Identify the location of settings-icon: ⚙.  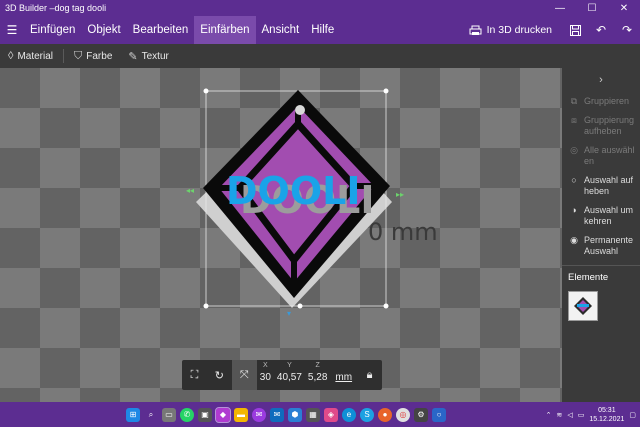
(421, 414).